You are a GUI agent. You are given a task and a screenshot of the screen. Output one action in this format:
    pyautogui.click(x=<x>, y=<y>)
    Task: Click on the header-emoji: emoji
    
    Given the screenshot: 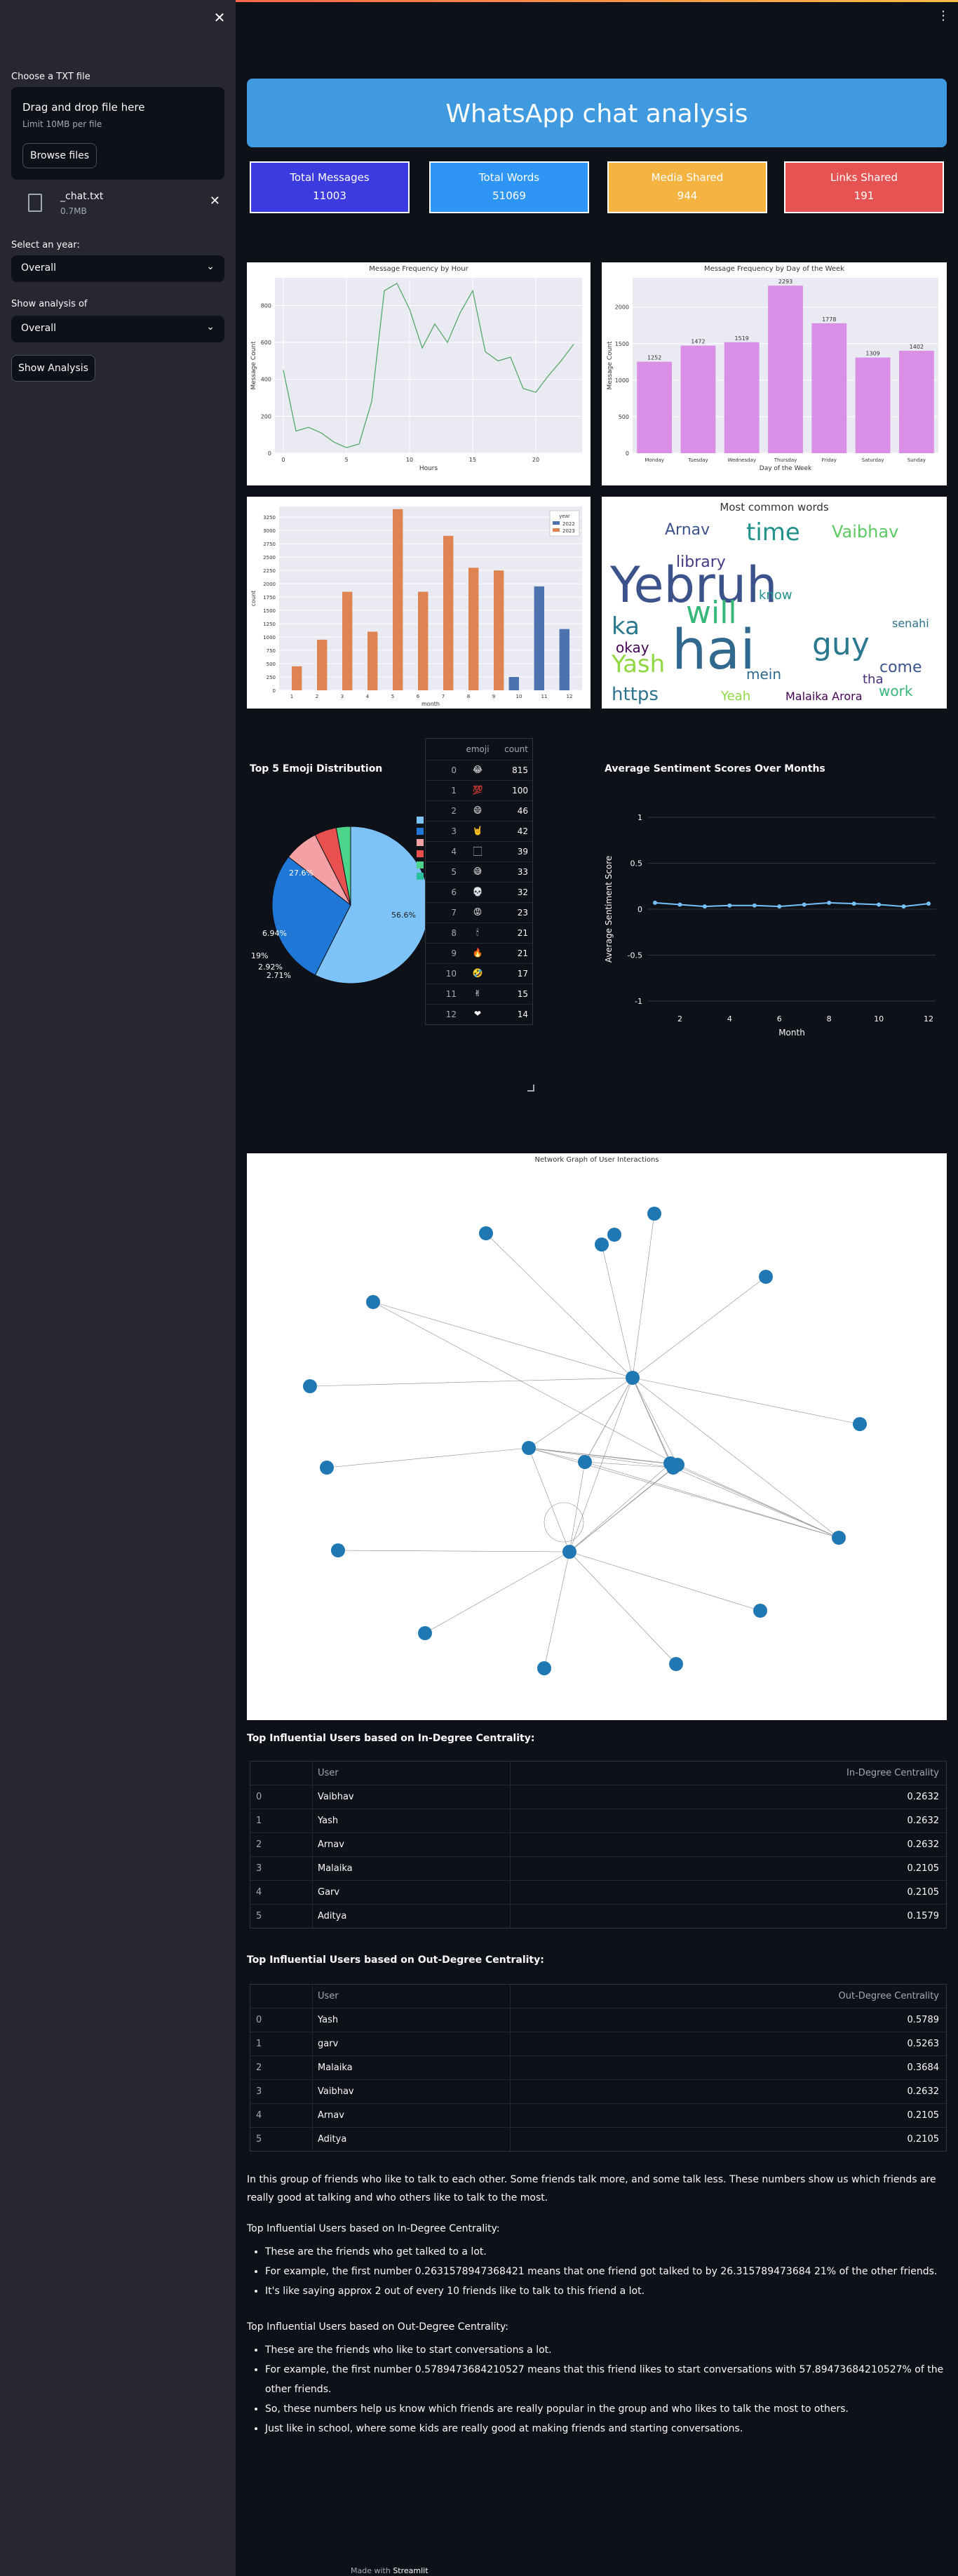 What is the action you would take?
    pyautogui.click(x=478, y=749)
    